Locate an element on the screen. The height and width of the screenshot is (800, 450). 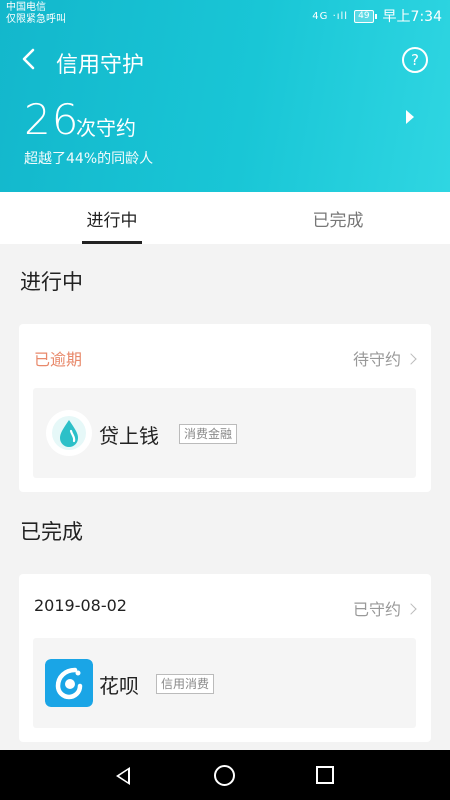
battery-level: 49 is located at coordinates (364, 16).